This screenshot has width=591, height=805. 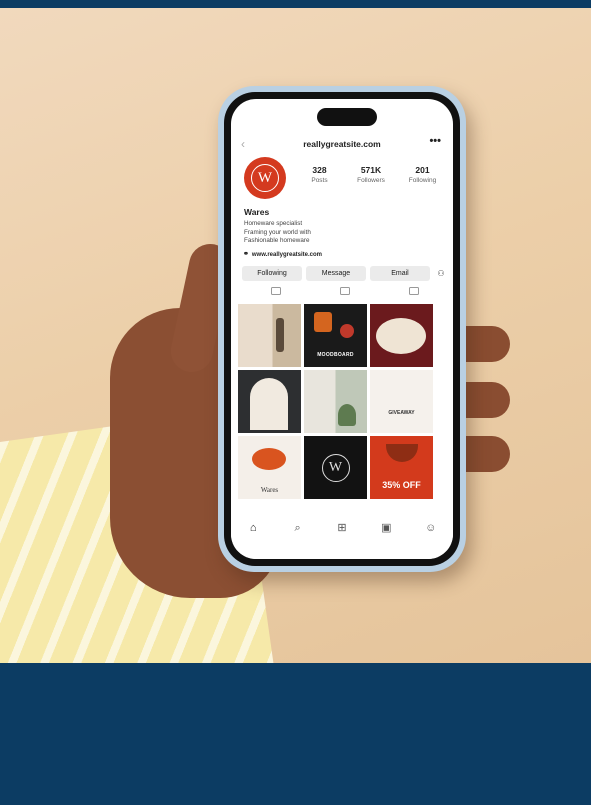 I want to click on avatar-logo: W, so click(x=265, y=178).